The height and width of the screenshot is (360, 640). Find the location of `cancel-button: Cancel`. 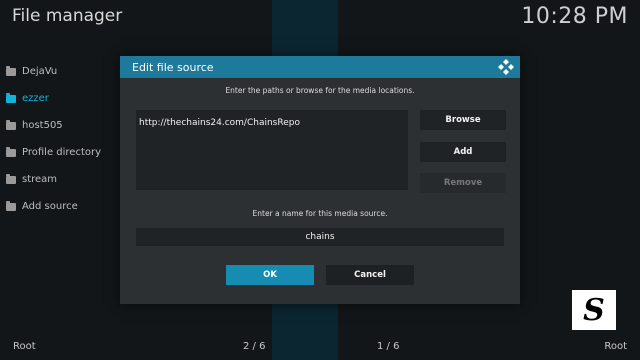

cancel-button: Cancel is located at coordinates (370, 275).